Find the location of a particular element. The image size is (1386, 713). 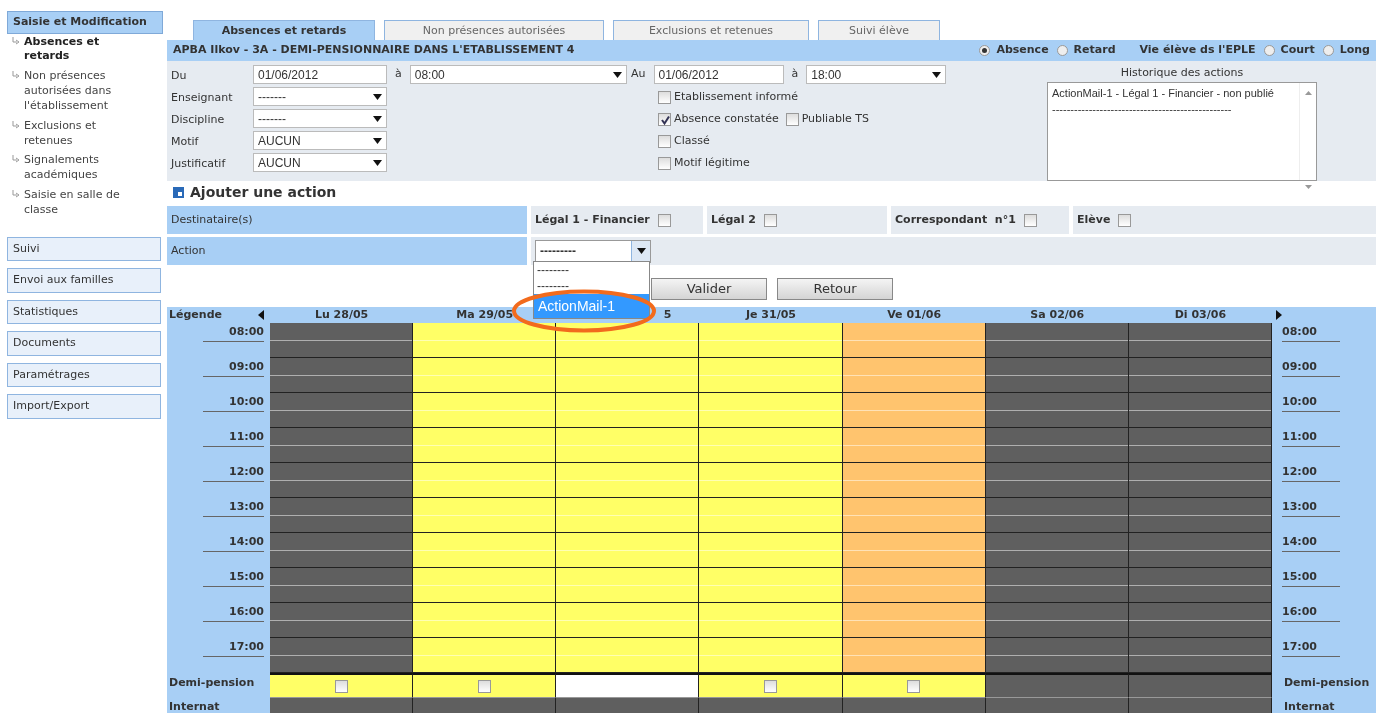

select-field: 18:00 is located at coordinates (876, 74).